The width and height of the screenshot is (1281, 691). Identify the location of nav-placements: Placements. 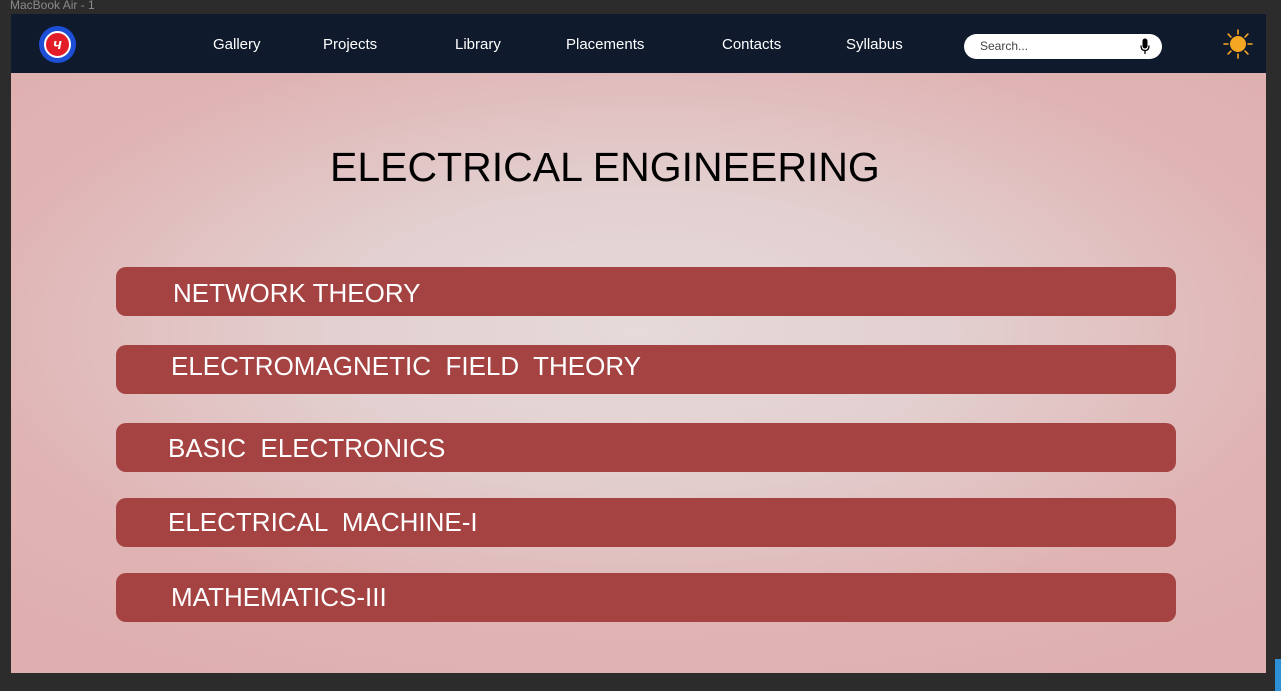
(605, 44).